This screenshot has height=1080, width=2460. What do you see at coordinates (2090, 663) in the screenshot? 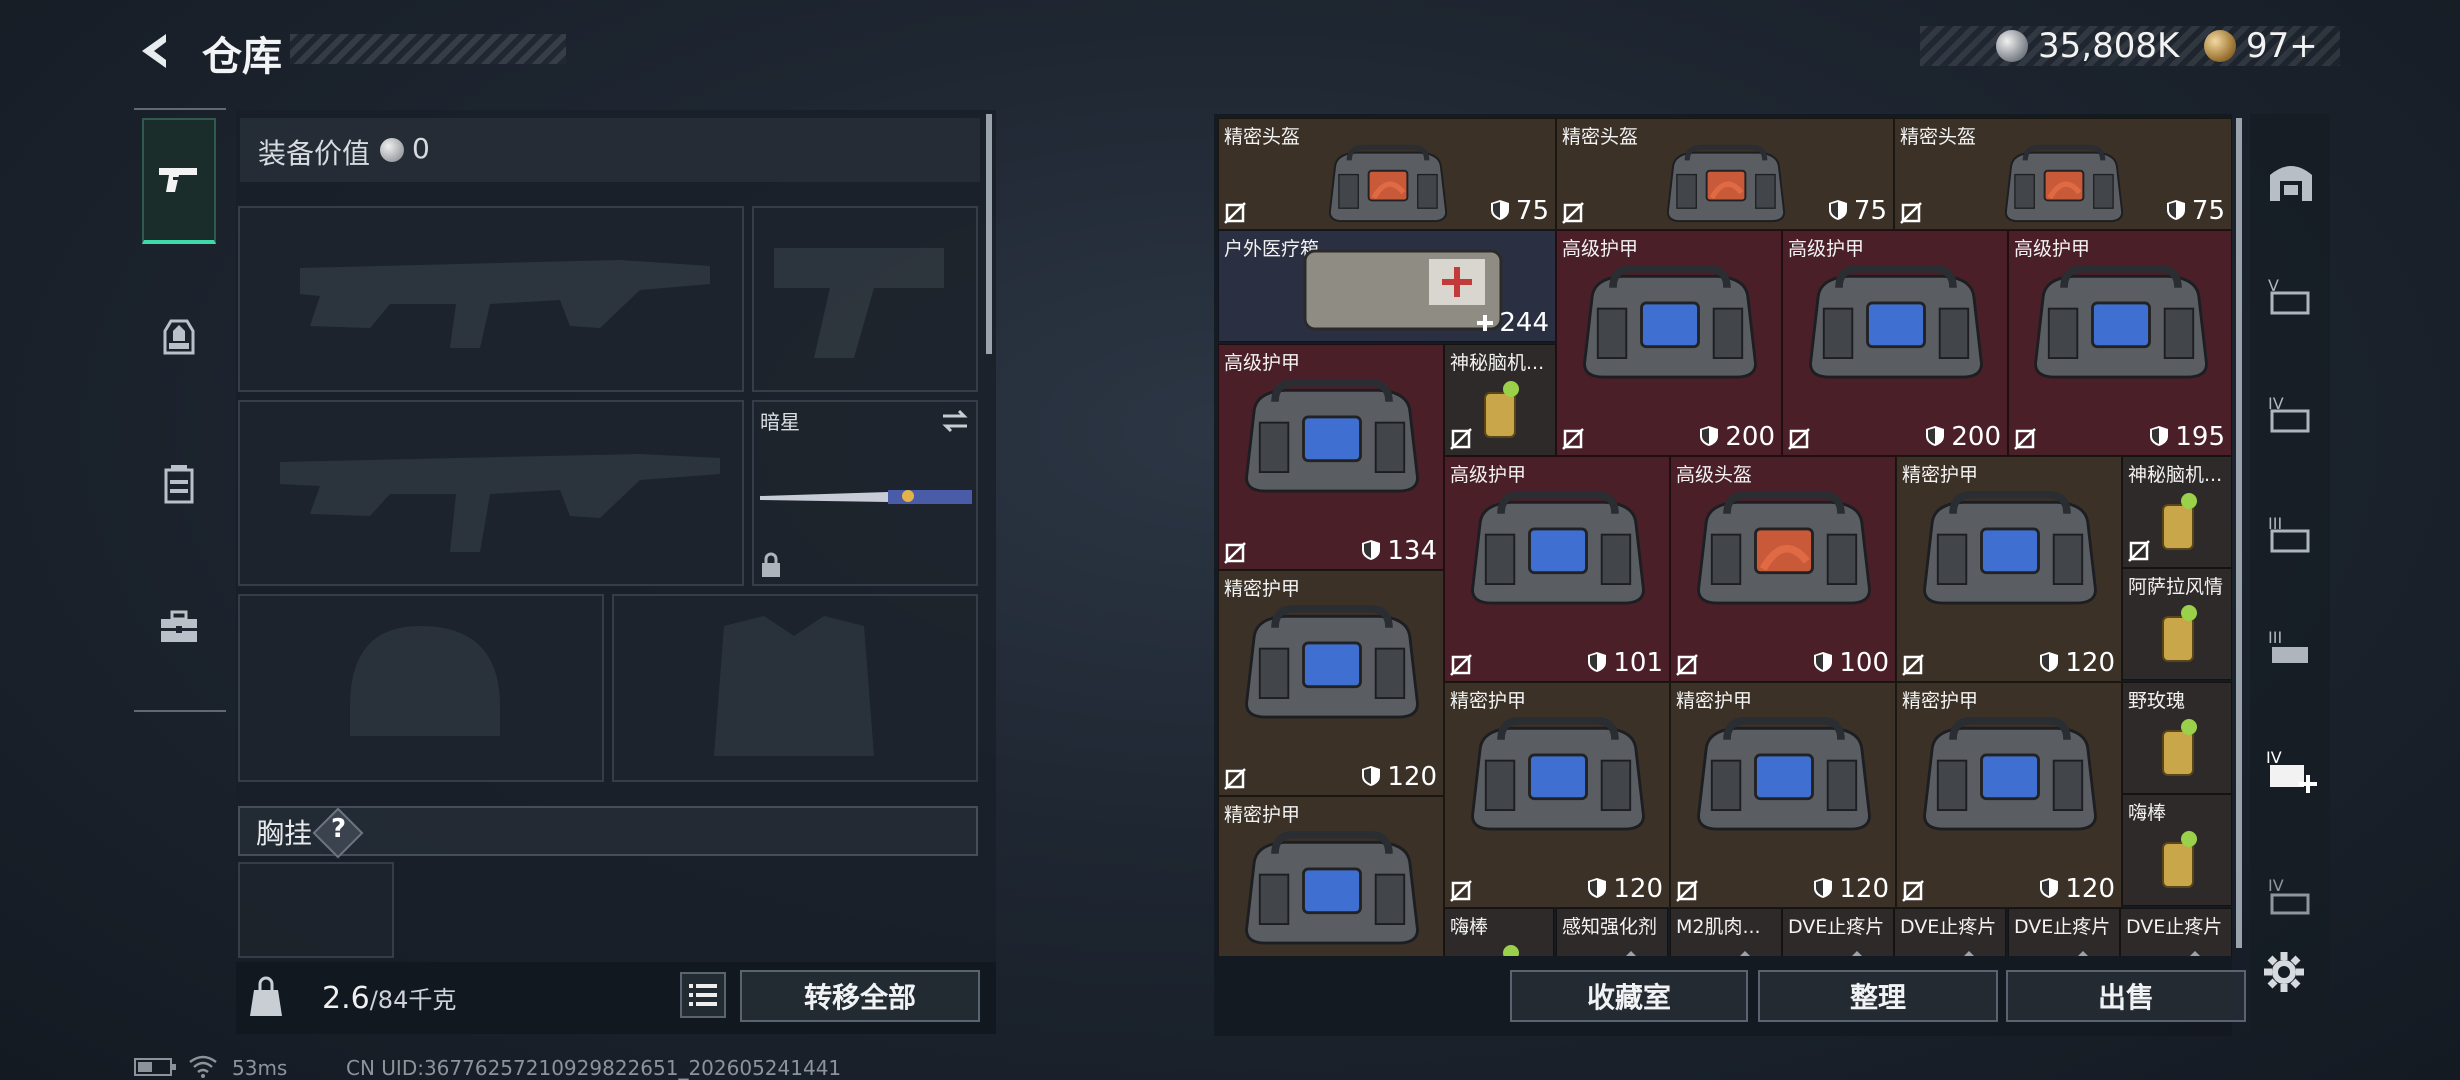
I see `durability-value: 120` at bounding box center [2090, 663].